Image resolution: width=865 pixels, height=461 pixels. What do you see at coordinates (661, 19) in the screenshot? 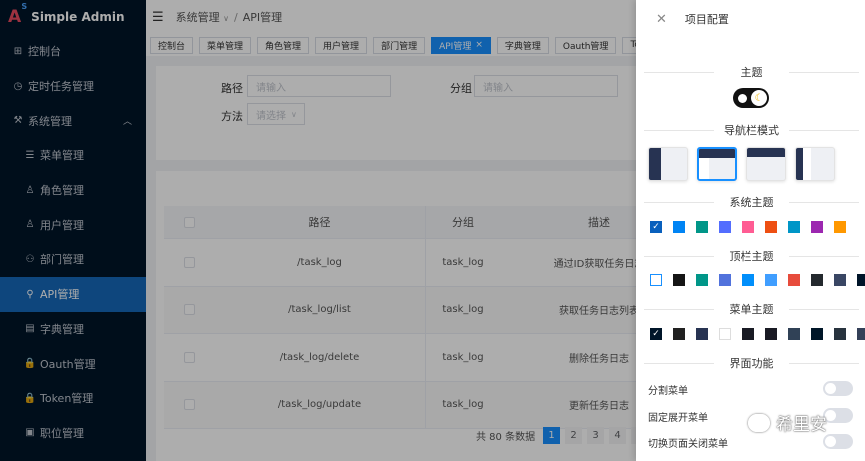
I see `close-icon: ✕` at bounding box center [661, 19].